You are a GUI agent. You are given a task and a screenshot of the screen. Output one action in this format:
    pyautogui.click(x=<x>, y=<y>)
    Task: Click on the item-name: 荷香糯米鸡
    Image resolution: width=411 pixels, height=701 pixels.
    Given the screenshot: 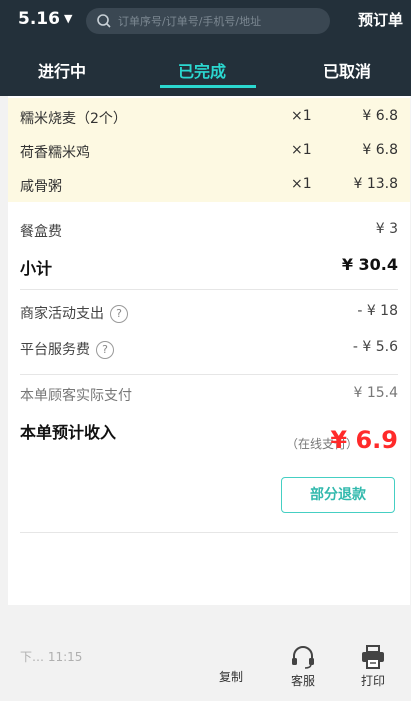 What is the action you would take?
    pyautogui.click(x=55, y=153)
    